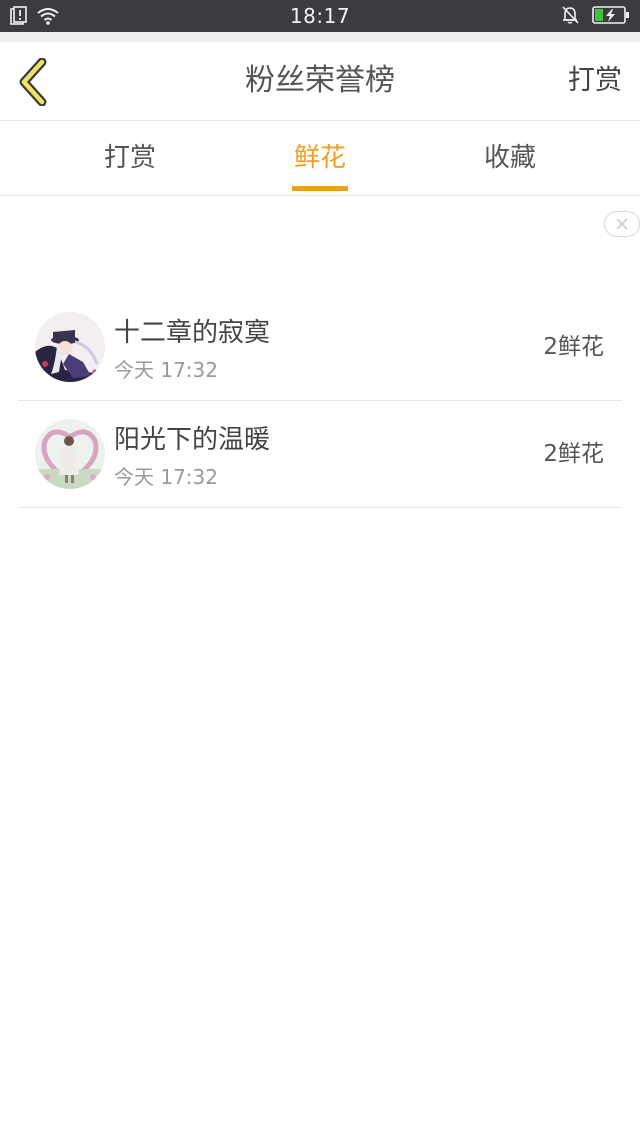 The height and width of the screenshot is (1138, 640). What do you see at coordinates (320, 347) in the screenshot?
I see `list-item: 十二章的寂寞 今天 17:32 2鲜花` at bounding box center [320, 347].